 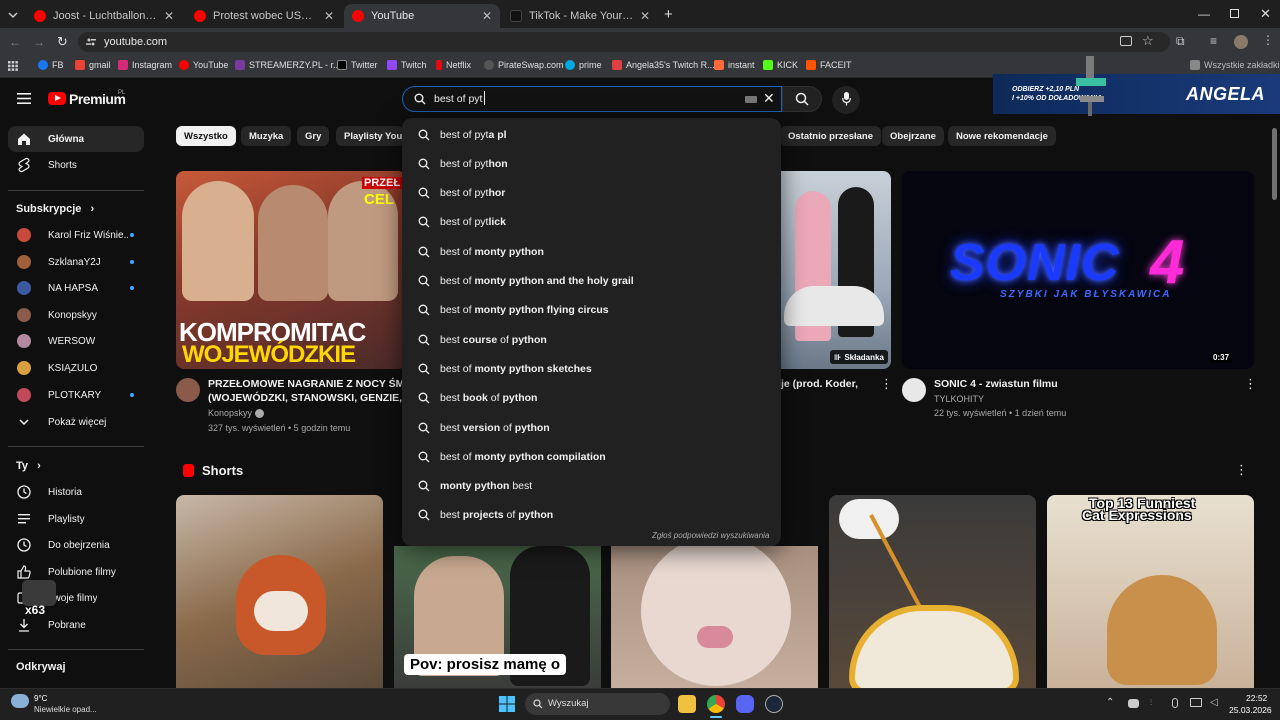 What do you see at coordinates (624, 42) in the screenshot?
I see `omnibox` at bounding box center [624, 42].